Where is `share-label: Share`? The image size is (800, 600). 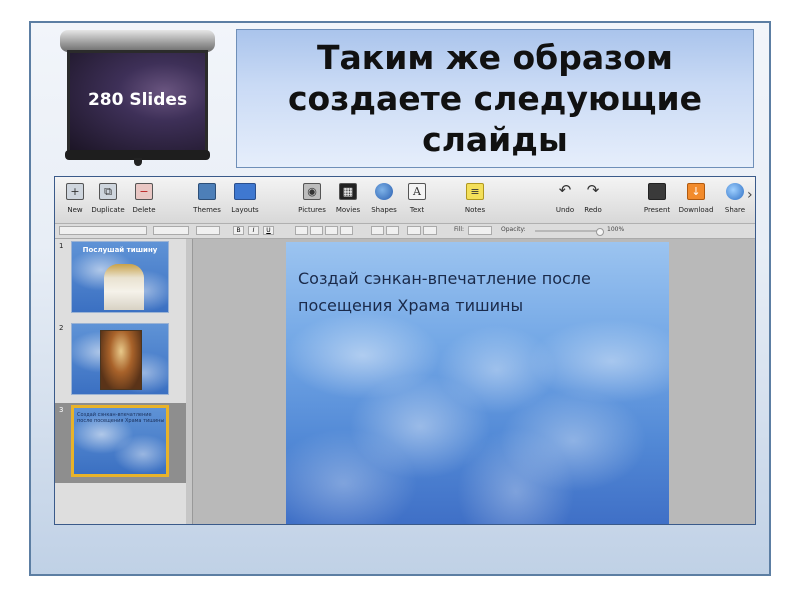
share-label: Share is located at coordinates (735, 210).